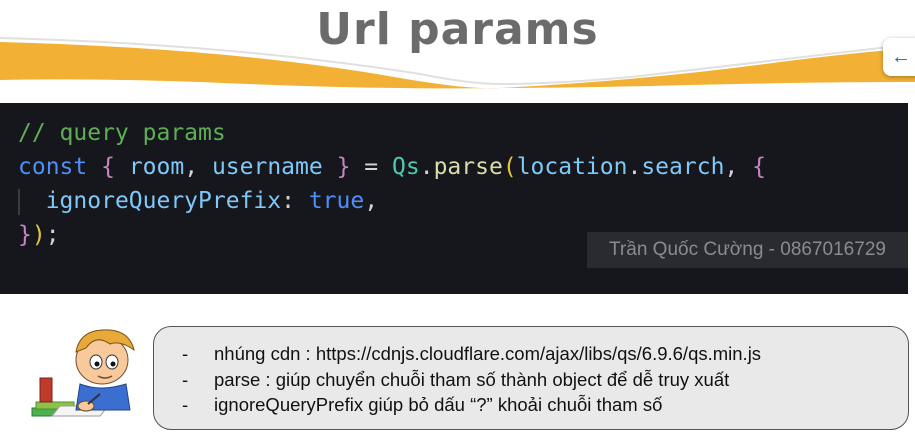  I want to click on code-punct: ), so click(38, 235).